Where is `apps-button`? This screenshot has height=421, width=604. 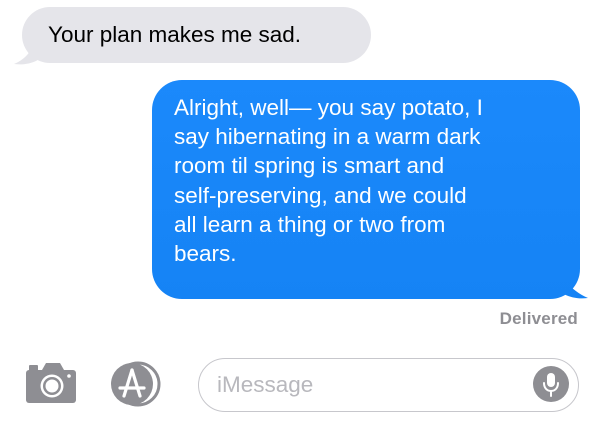
apps-button is located at coordinates (142, 384).